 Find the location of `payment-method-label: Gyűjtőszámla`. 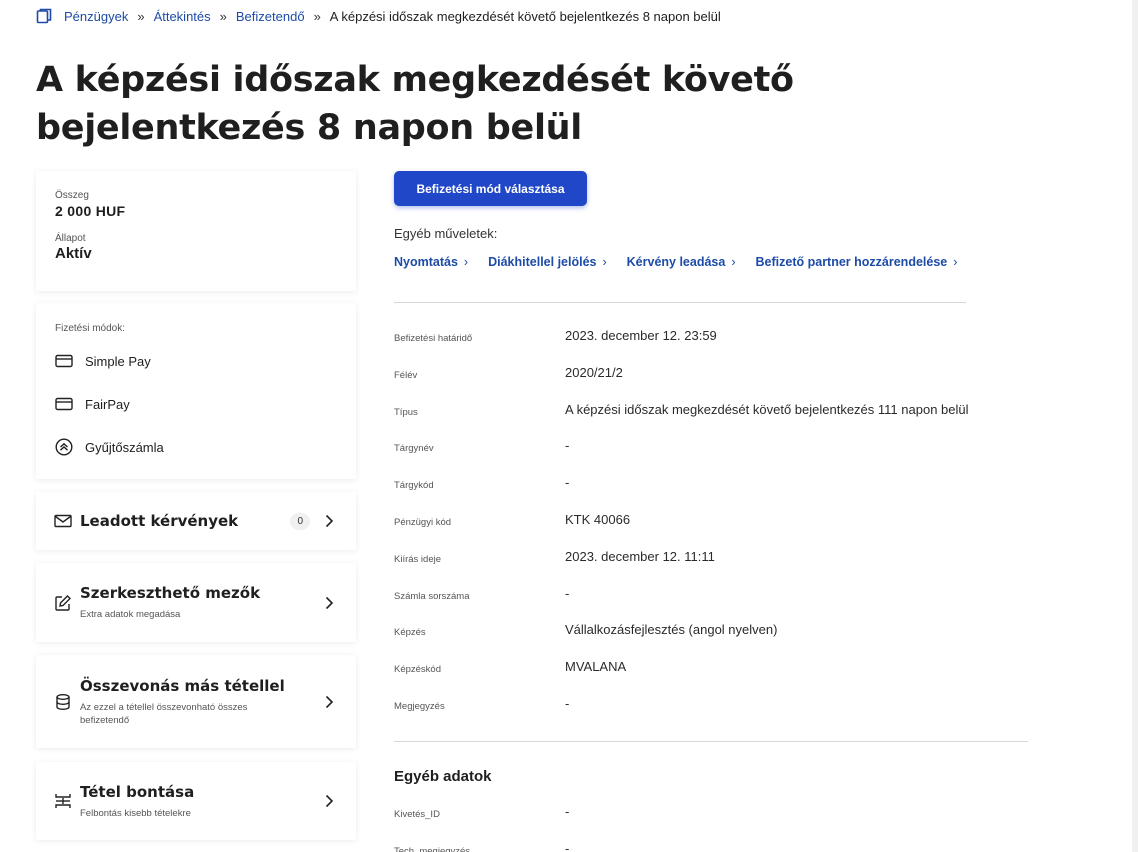

payment-method-label: Gyűjtőszámla is located at coordinates (124, 447).